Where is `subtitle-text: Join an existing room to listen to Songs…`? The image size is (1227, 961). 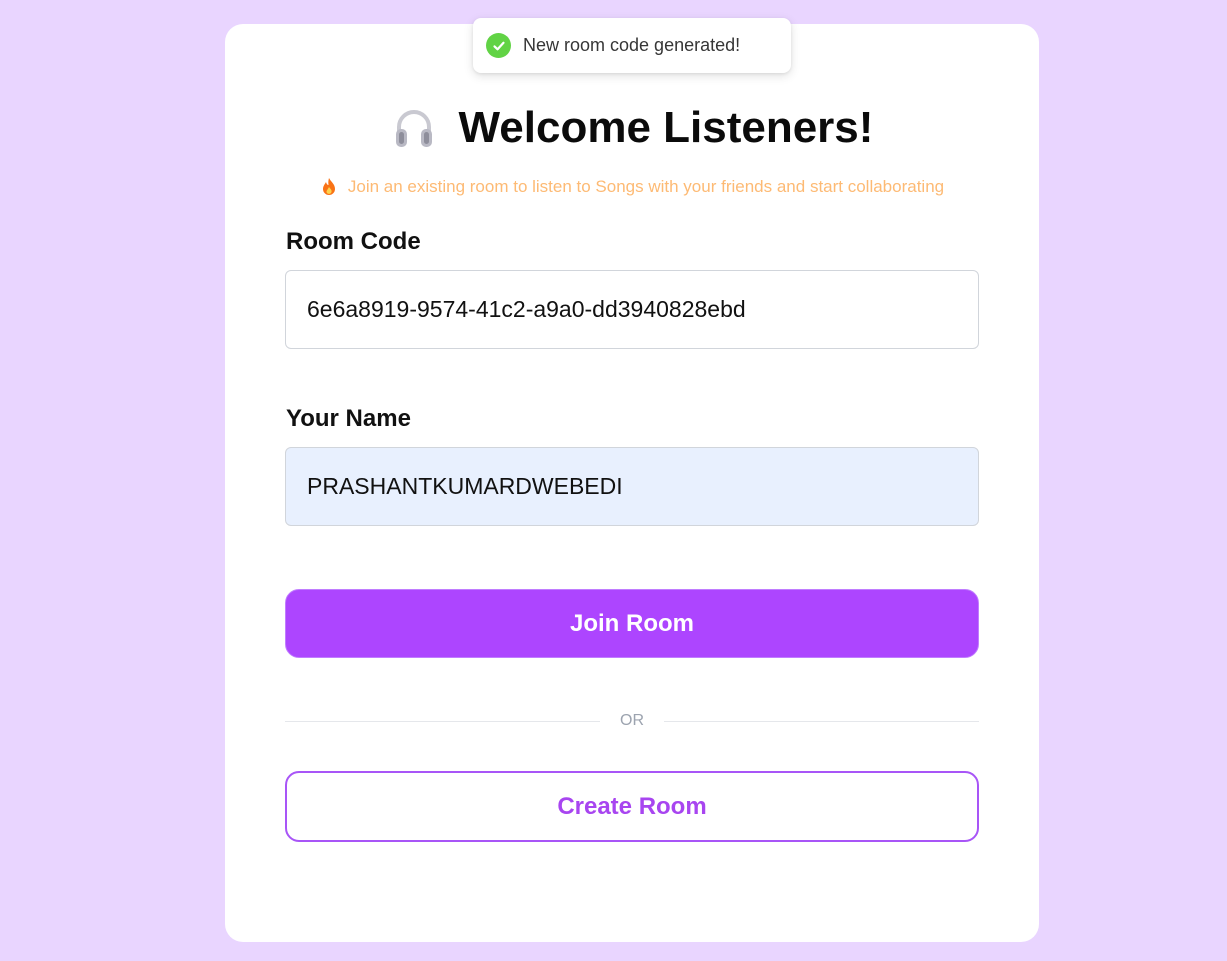
subtitle-text: Join an existing room to listen to Songs… is located at coordinates (646, 186).